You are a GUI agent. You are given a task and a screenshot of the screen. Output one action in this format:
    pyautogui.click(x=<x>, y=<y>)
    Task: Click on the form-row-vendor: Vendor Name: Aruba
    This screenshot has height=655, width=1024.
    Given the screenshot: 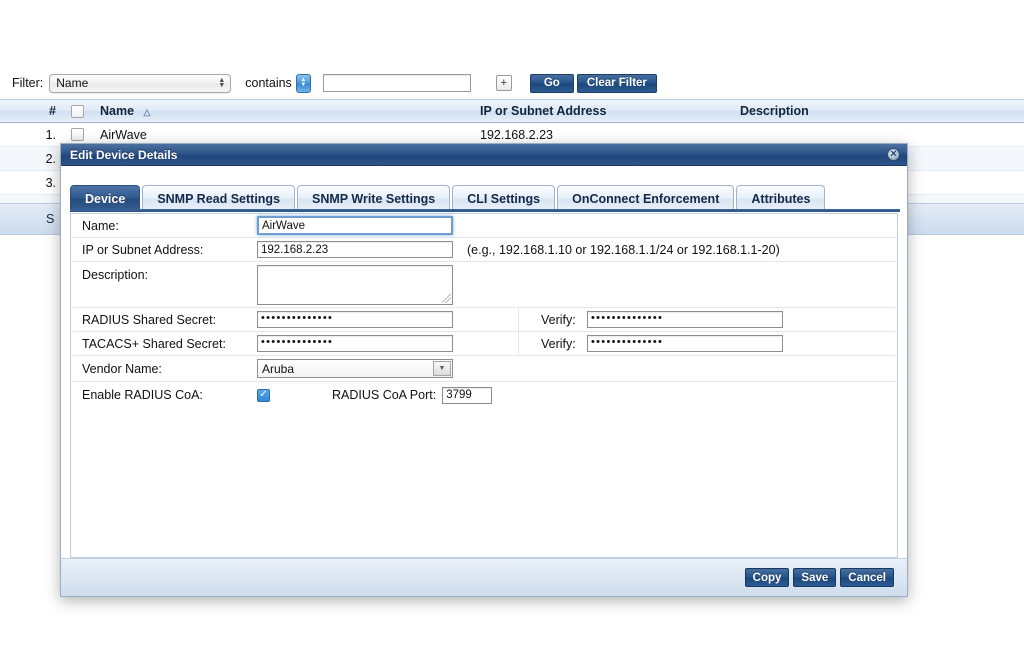 What is the action you would take?
    pyautogui.click(x=484, y=369)
    